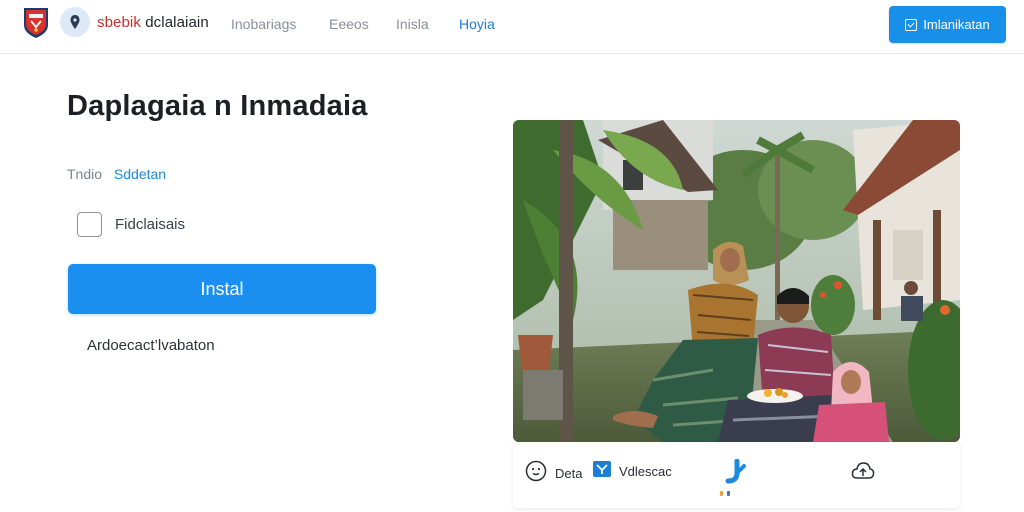 This screenshot has width=1024, height=512. Describe the element at coordinates (119, 22) in the screenshot. I see `brand-name-part1: sbebik` at that location.